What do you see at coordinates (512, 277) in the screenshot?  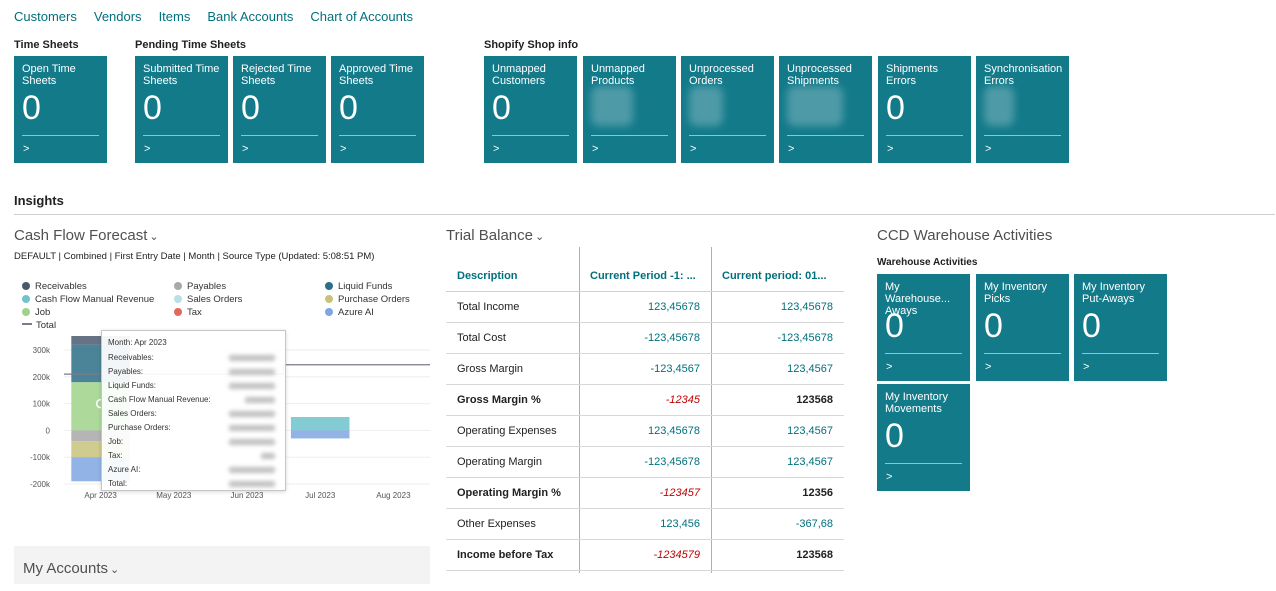 I see `column-header-description: Description` at bounding box center [512, 277].